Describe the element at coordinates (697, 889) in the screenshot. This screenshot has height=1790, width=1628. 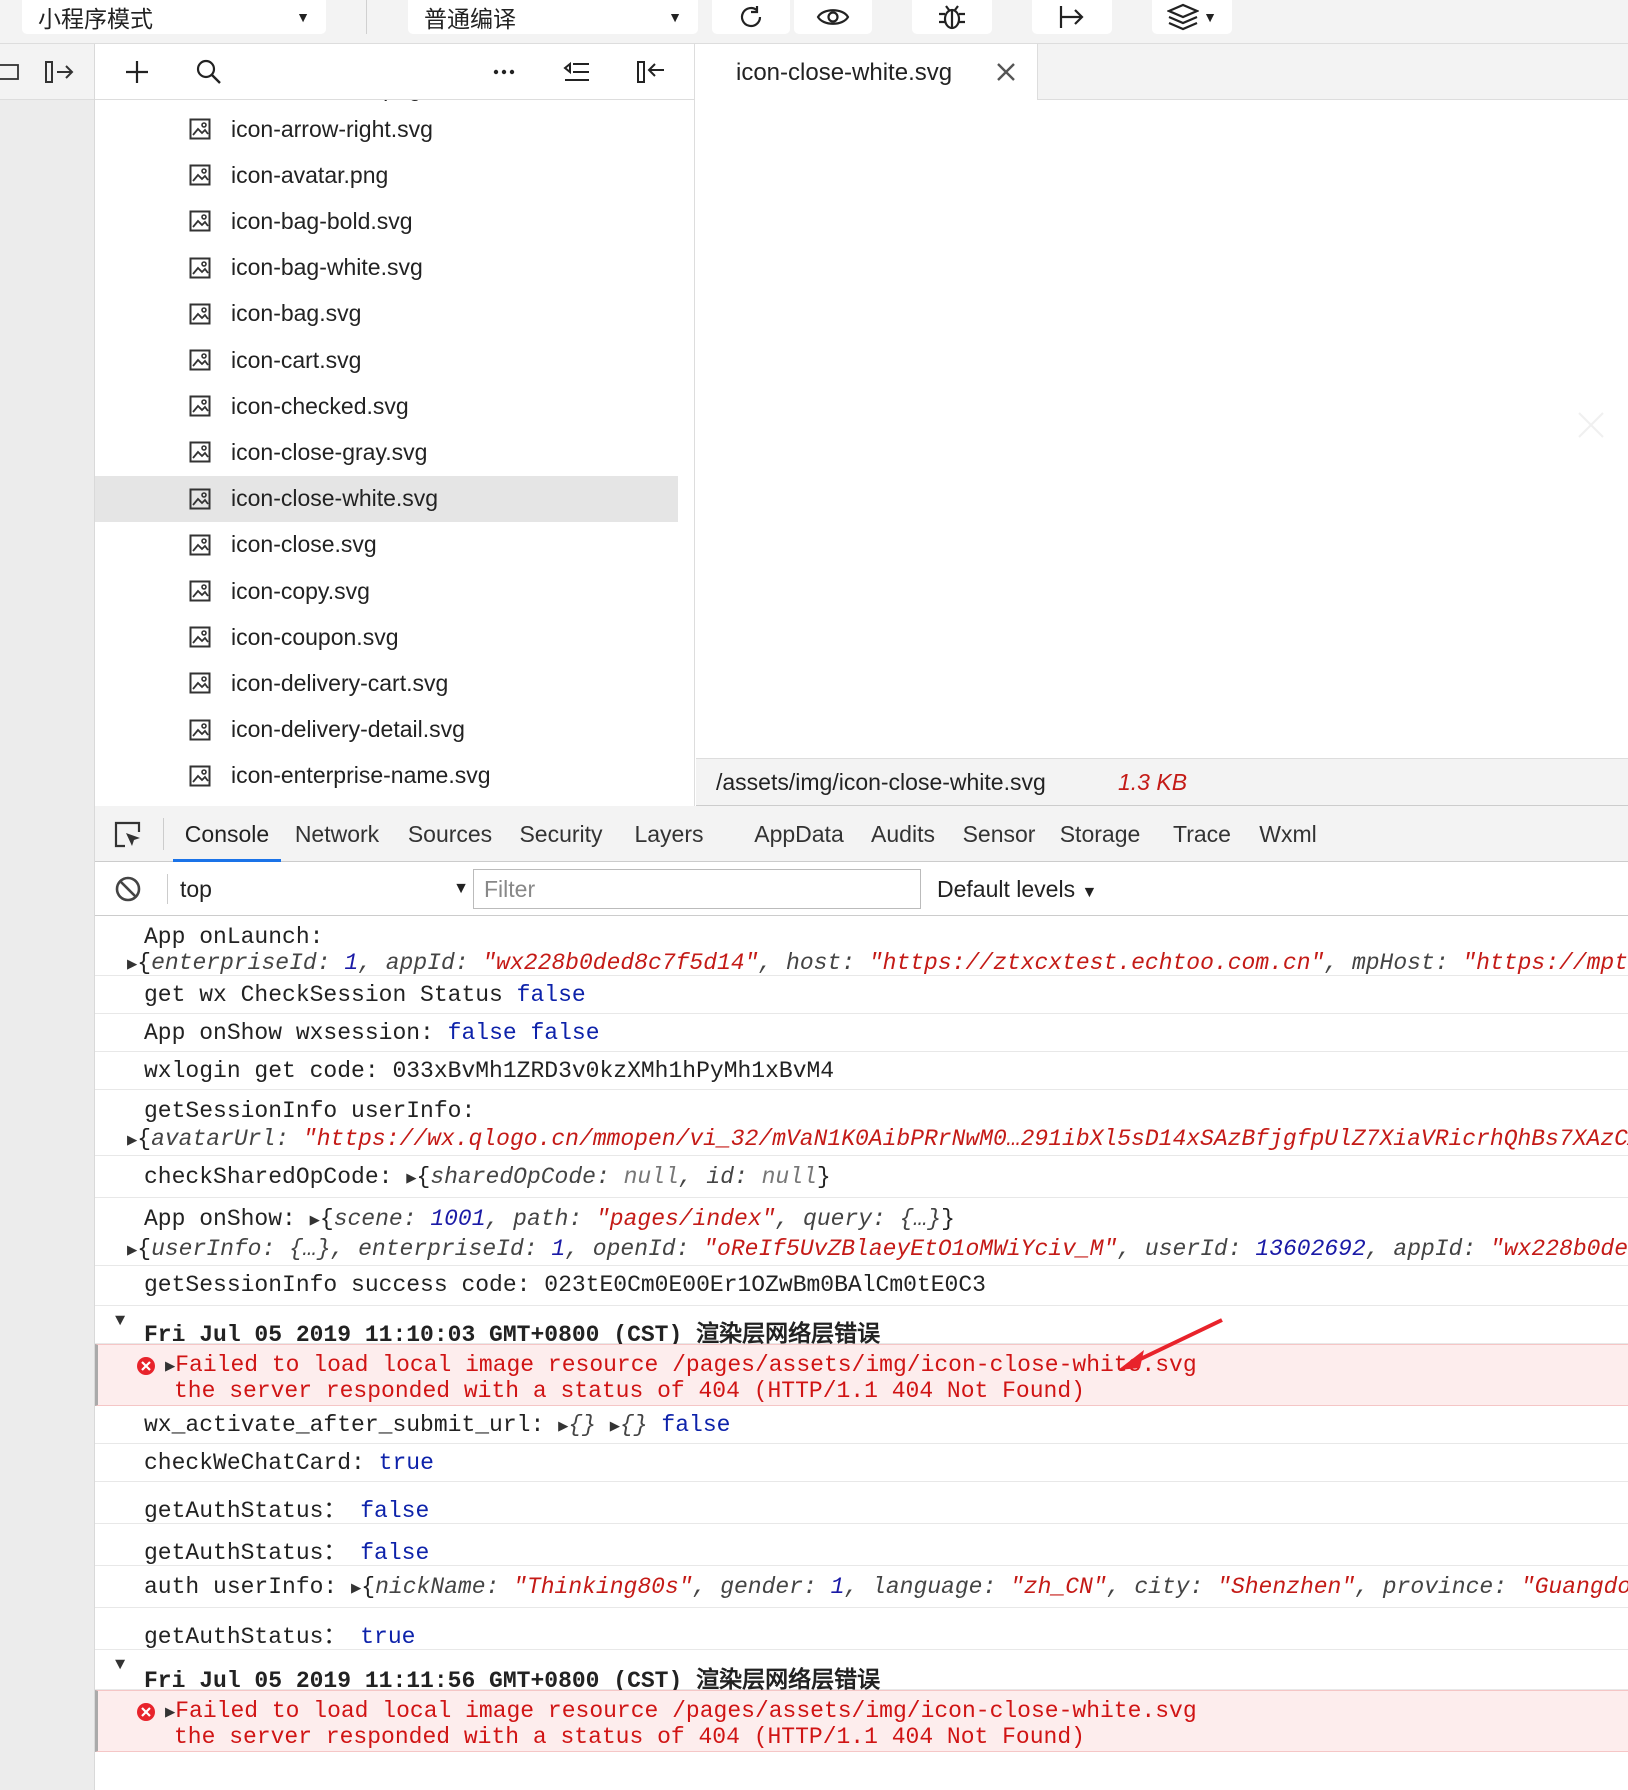
I see `console-filter-input` at that location.